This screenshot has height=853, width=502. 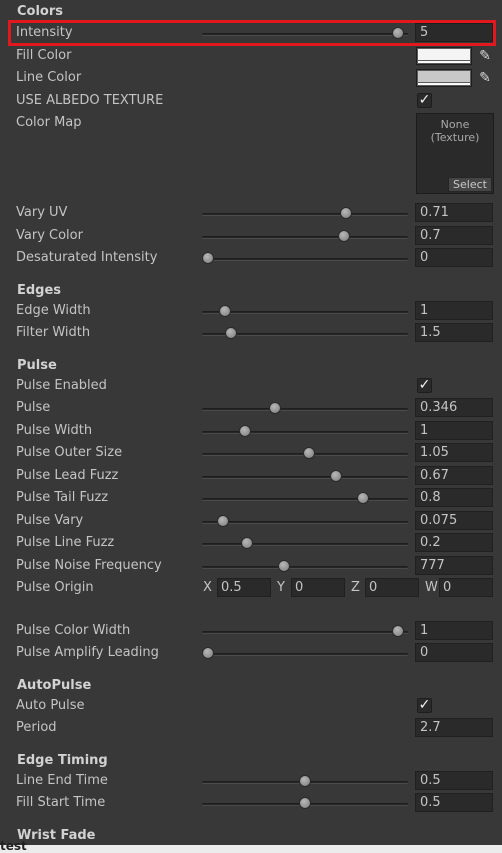 I want to click on pulse-row: Pulse 0.346, so click(x=251, y=408).